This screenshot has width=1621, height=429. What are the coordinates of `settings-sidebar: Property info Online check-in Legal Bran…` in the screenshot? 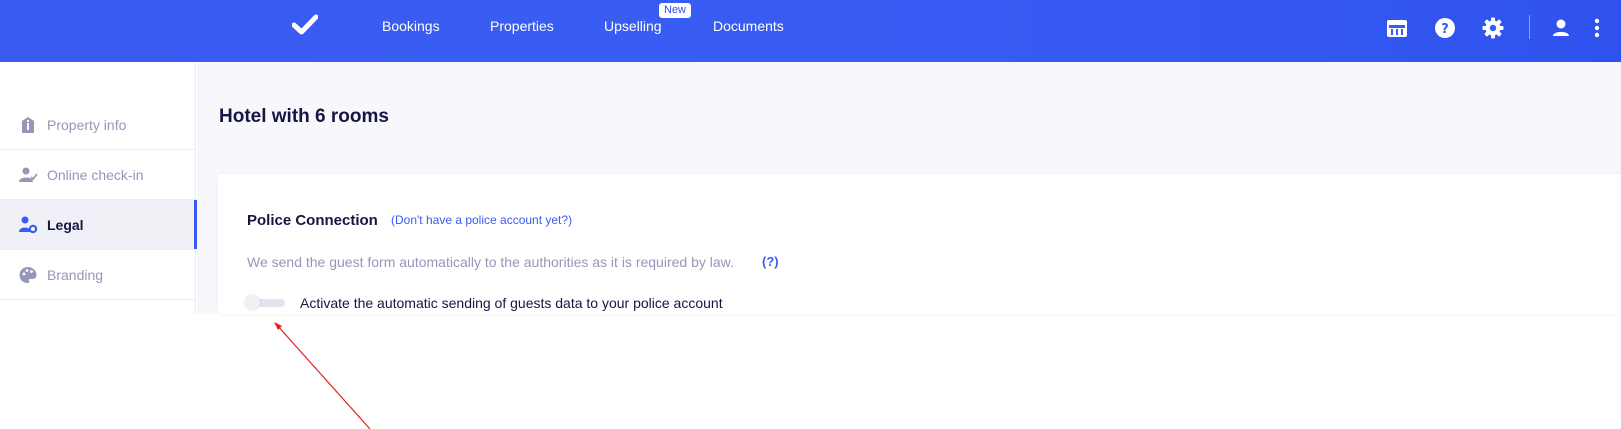 It's located at (98, 188).